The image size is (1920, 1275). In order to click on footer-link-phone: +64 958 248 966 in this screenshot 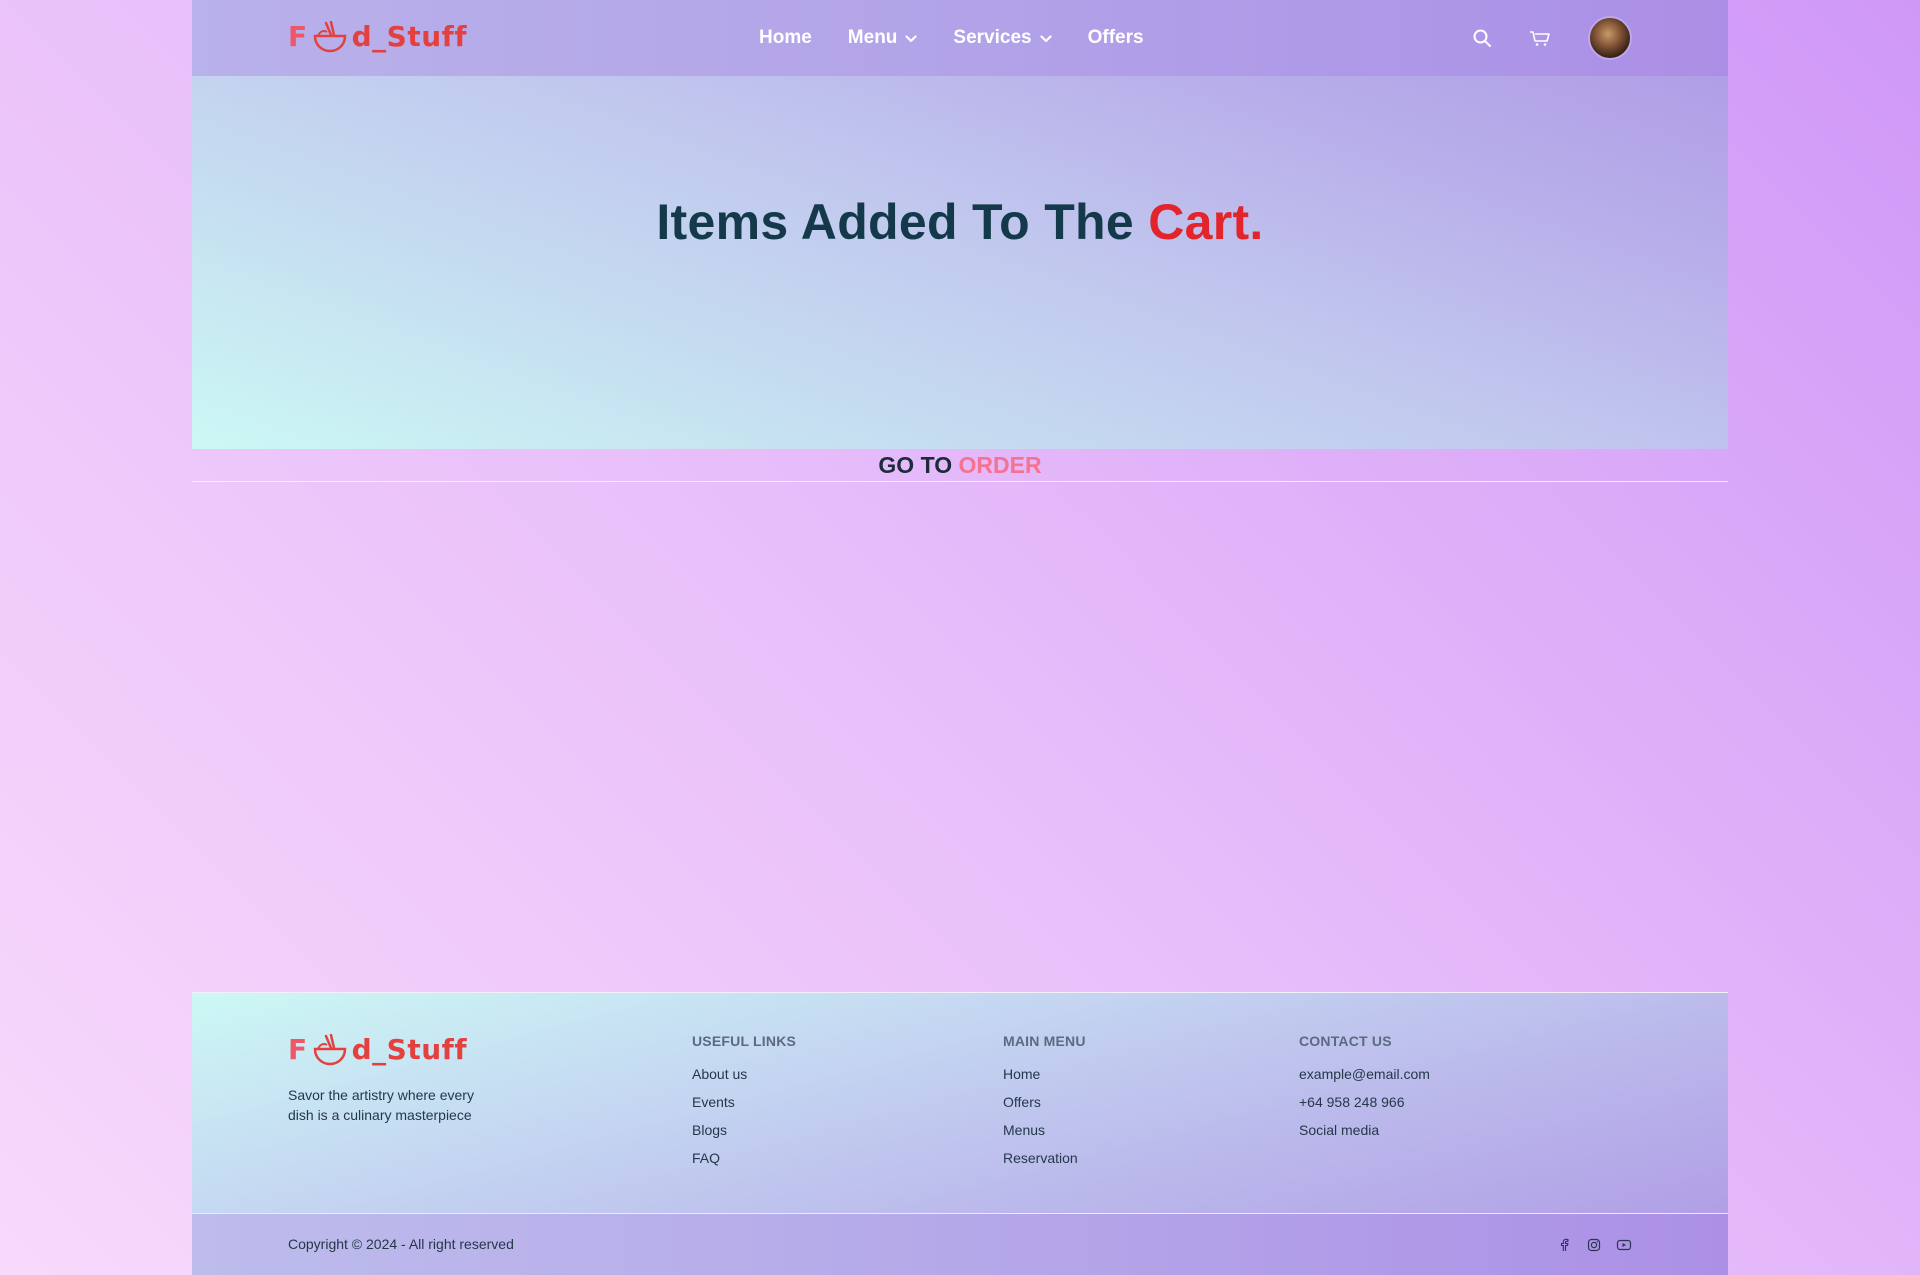, I will do `click(1364, 1102)`.